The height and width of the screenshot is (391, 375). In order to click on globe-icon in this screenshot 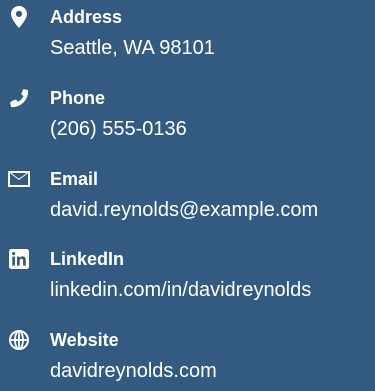, I will do `click(19, 340)`.